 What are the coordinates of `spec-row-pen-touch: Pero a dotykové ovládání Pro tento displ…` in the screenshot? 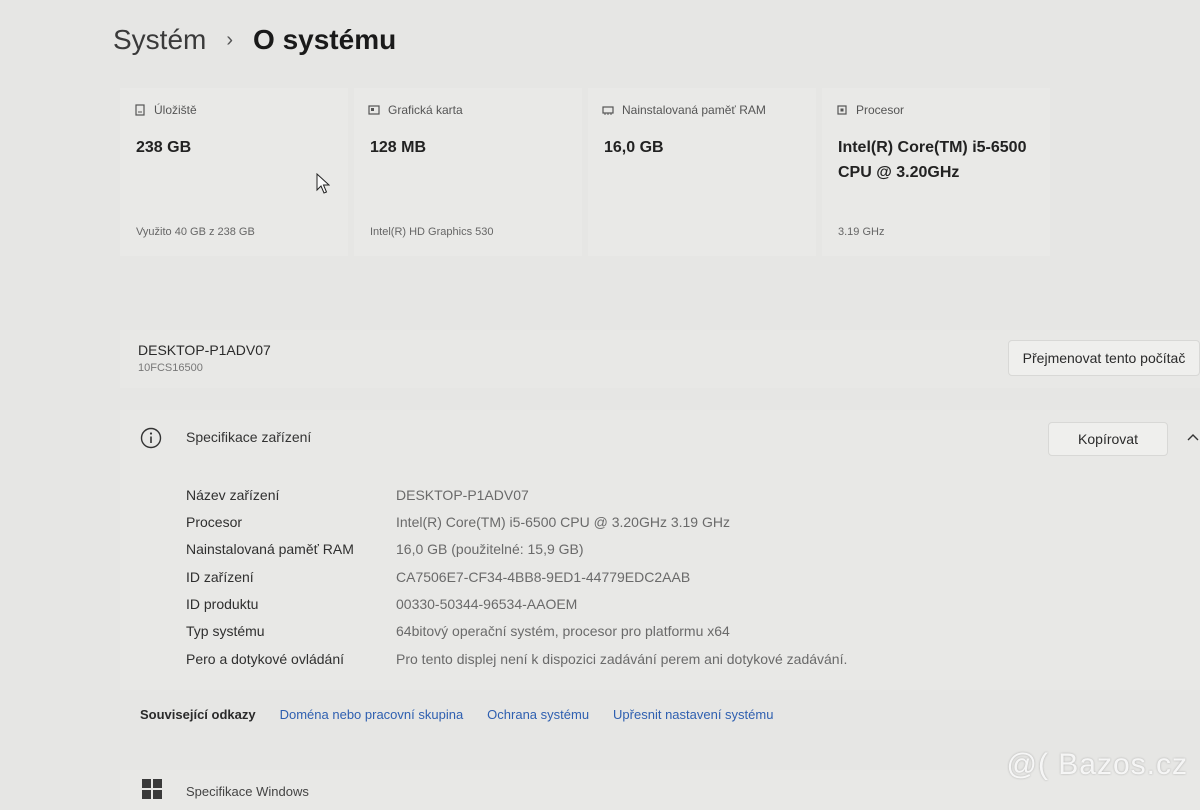 It's located at (516, 659).